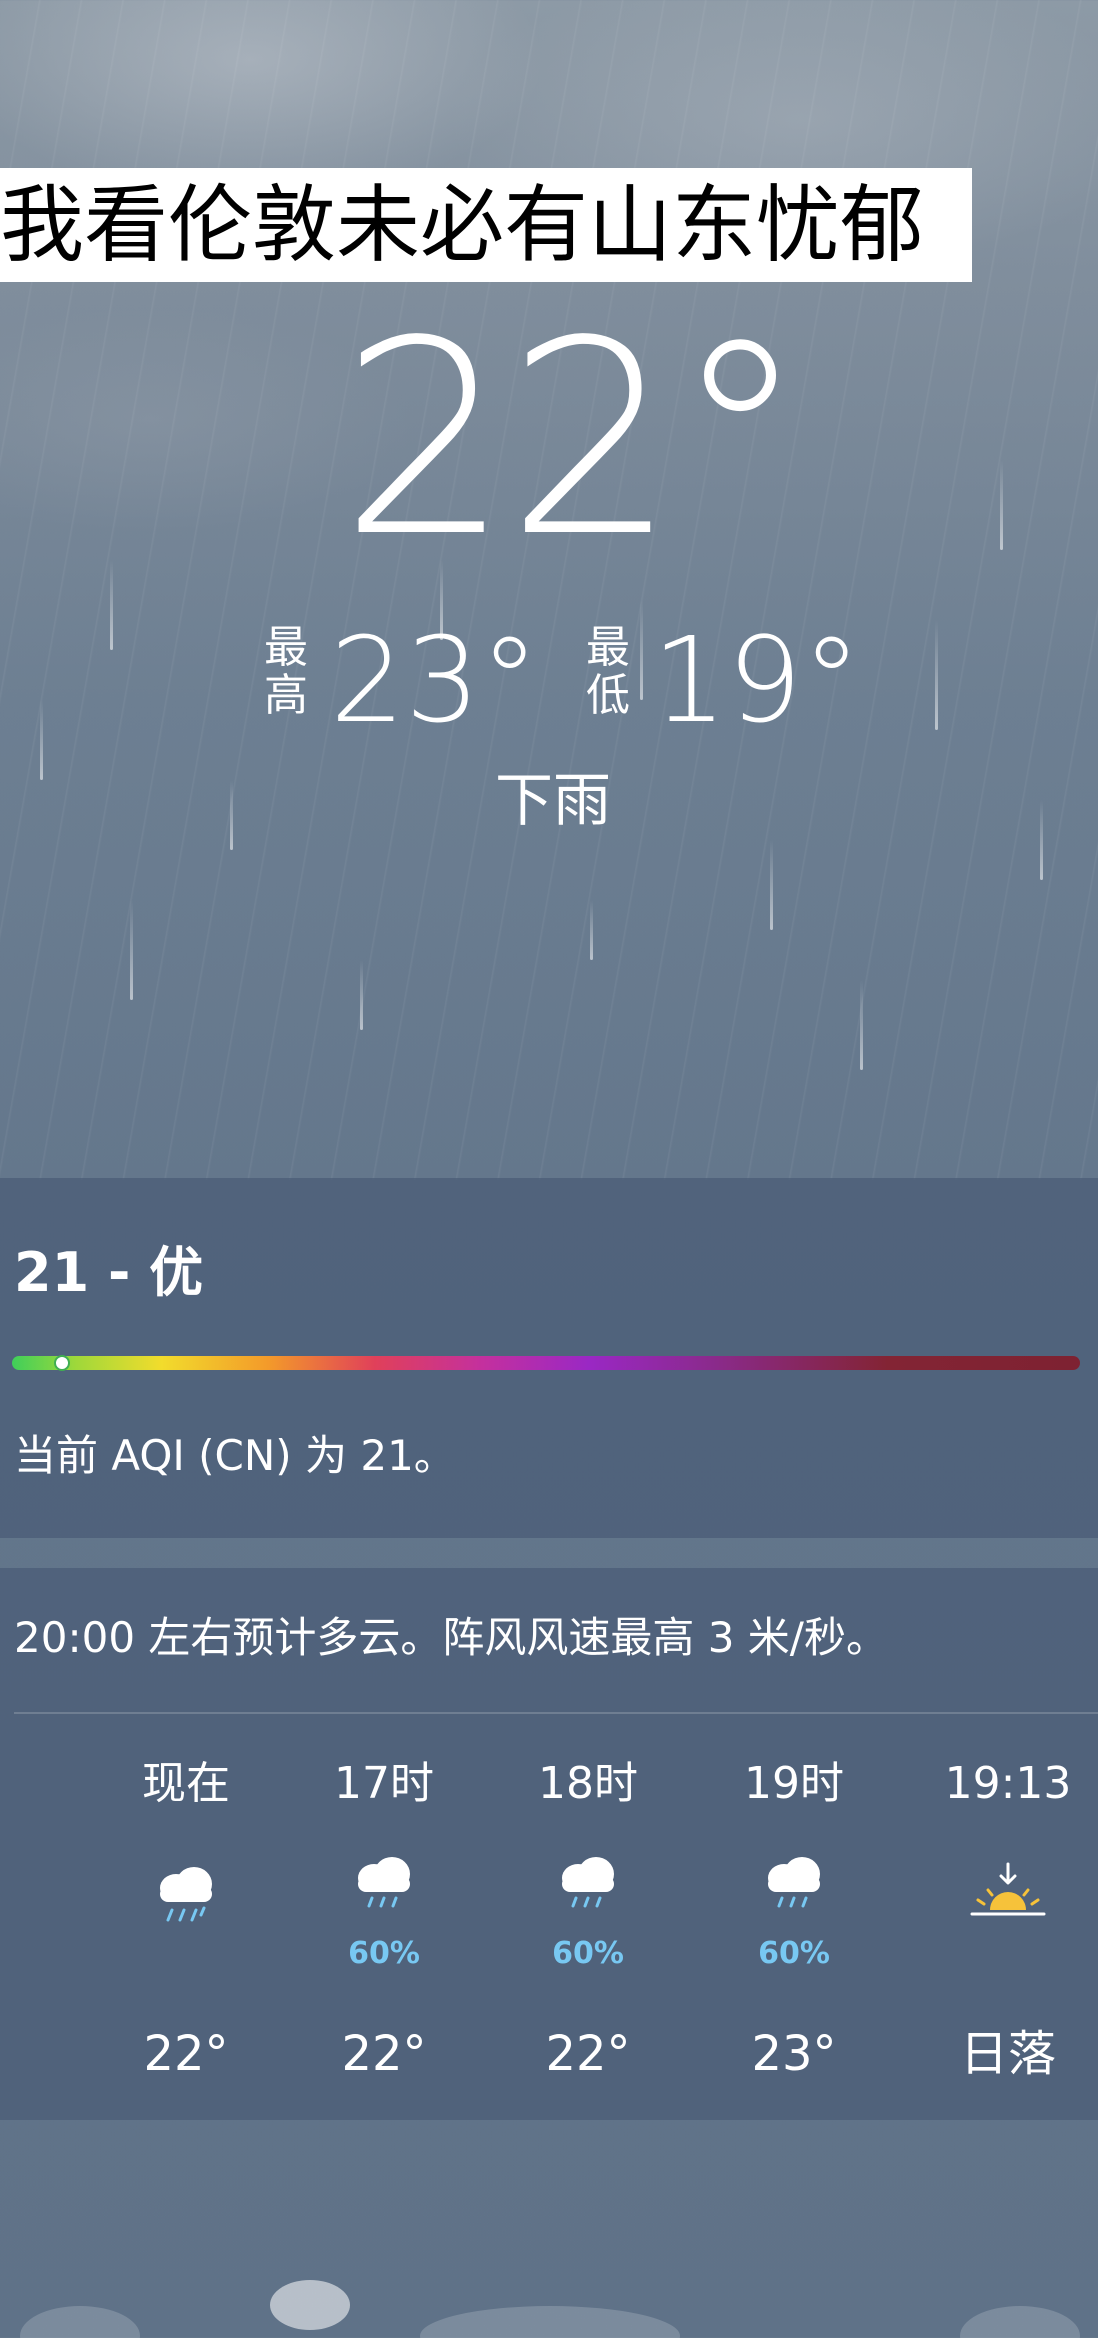 This screenshot has width=1098, height=2338. I want to click on hour-temperature: 23°, so click(794, 2054).